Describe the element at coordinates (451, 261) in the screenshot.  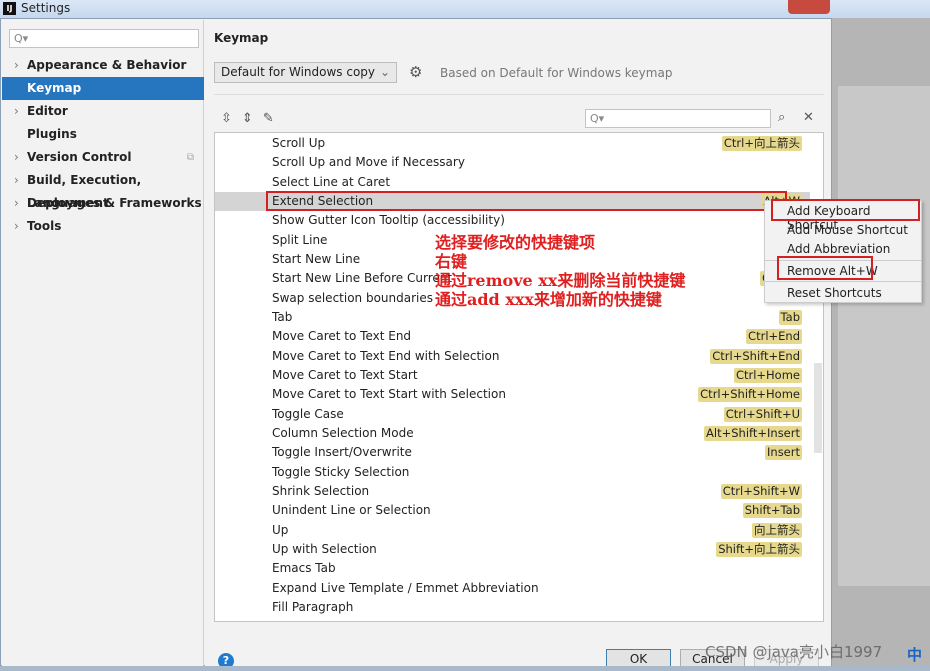
I see `annotation-line: 右键` at that location.